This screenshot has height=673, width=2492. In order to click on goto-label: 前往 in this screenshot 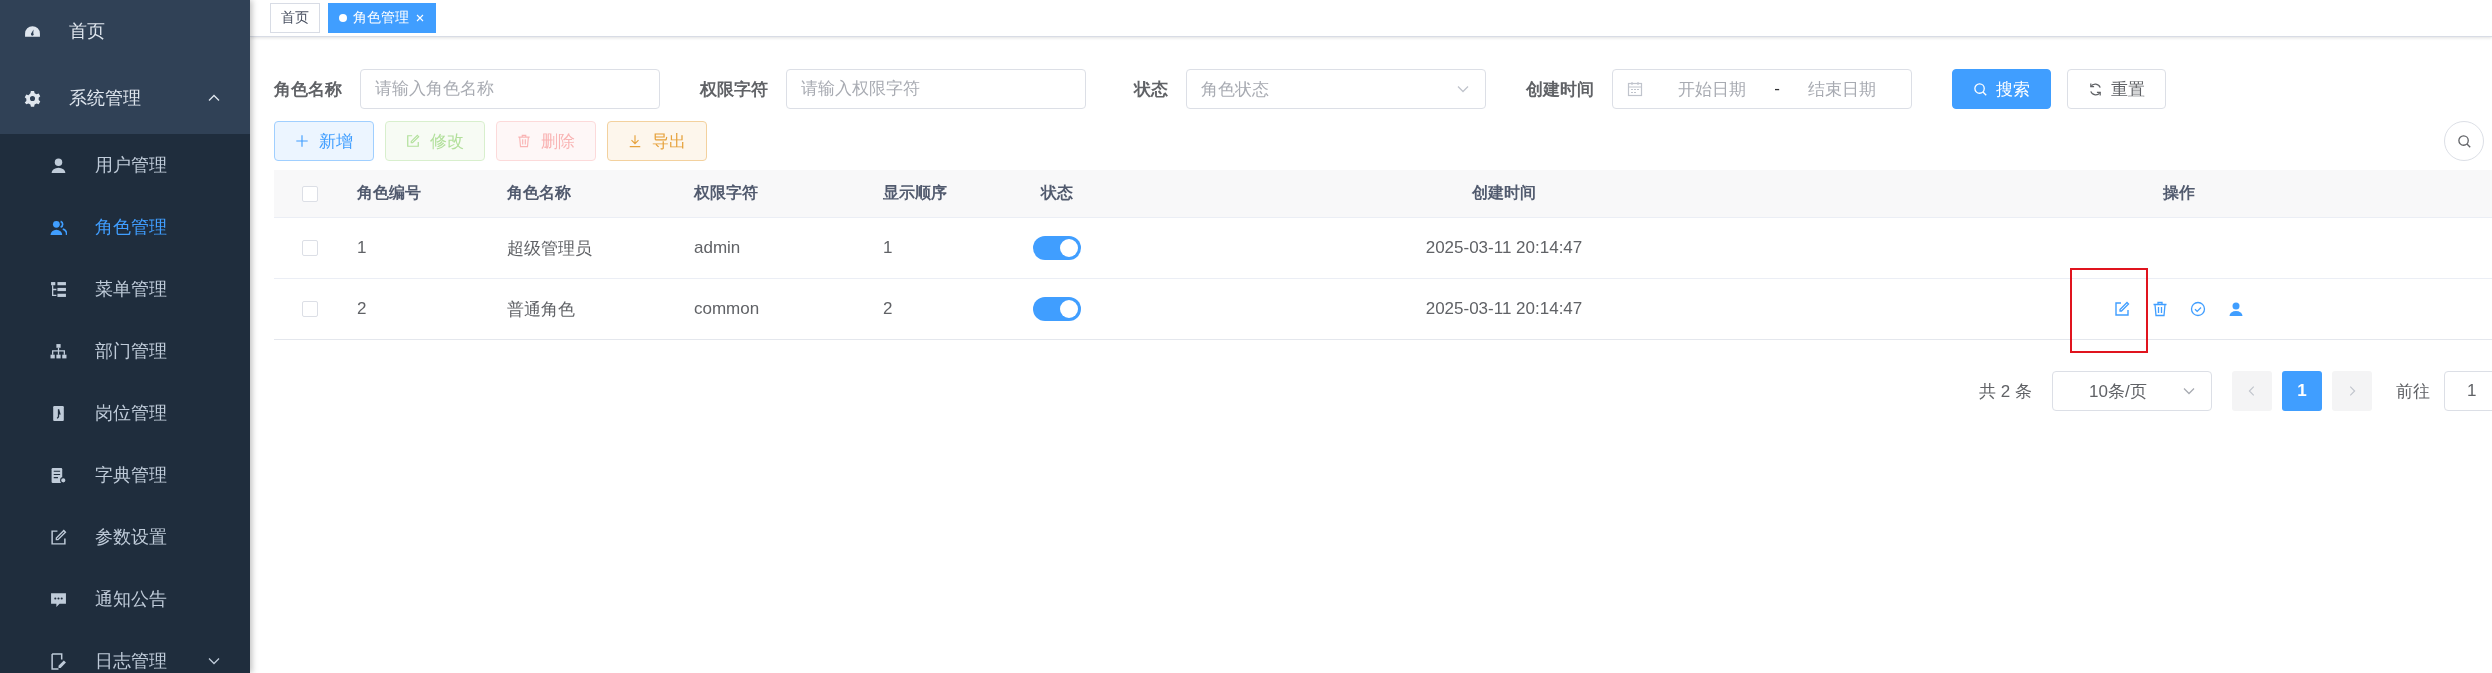, I will do `click(2413, 391)`.